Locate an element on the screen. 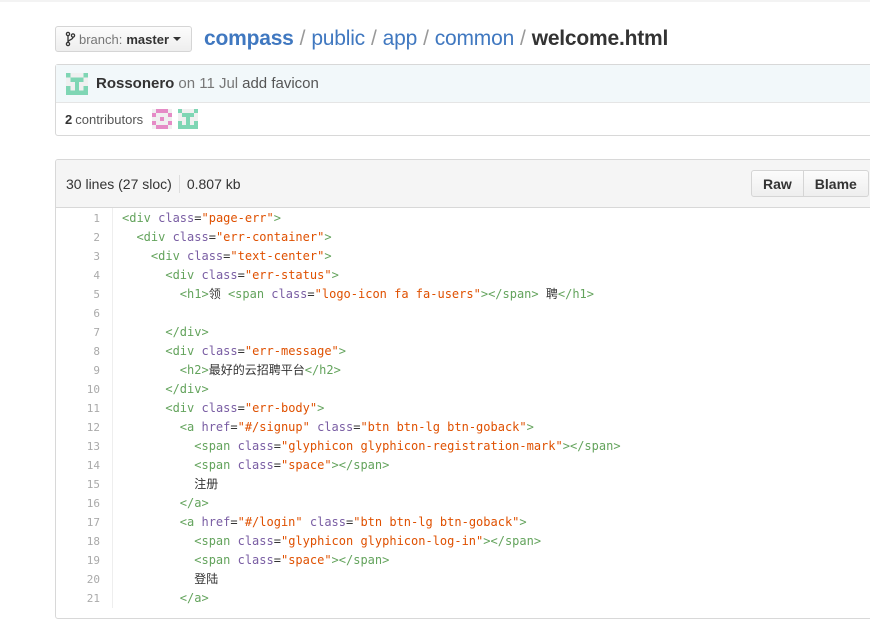 The image size is (870, 619). contributors-row: 2 contributors is located at coordinates (463, 119).